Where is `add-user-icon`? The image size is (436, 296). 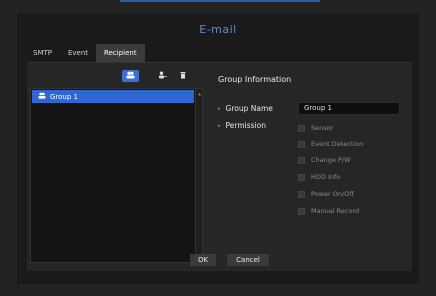 add-user-icon is located at coordinates (162, 76).